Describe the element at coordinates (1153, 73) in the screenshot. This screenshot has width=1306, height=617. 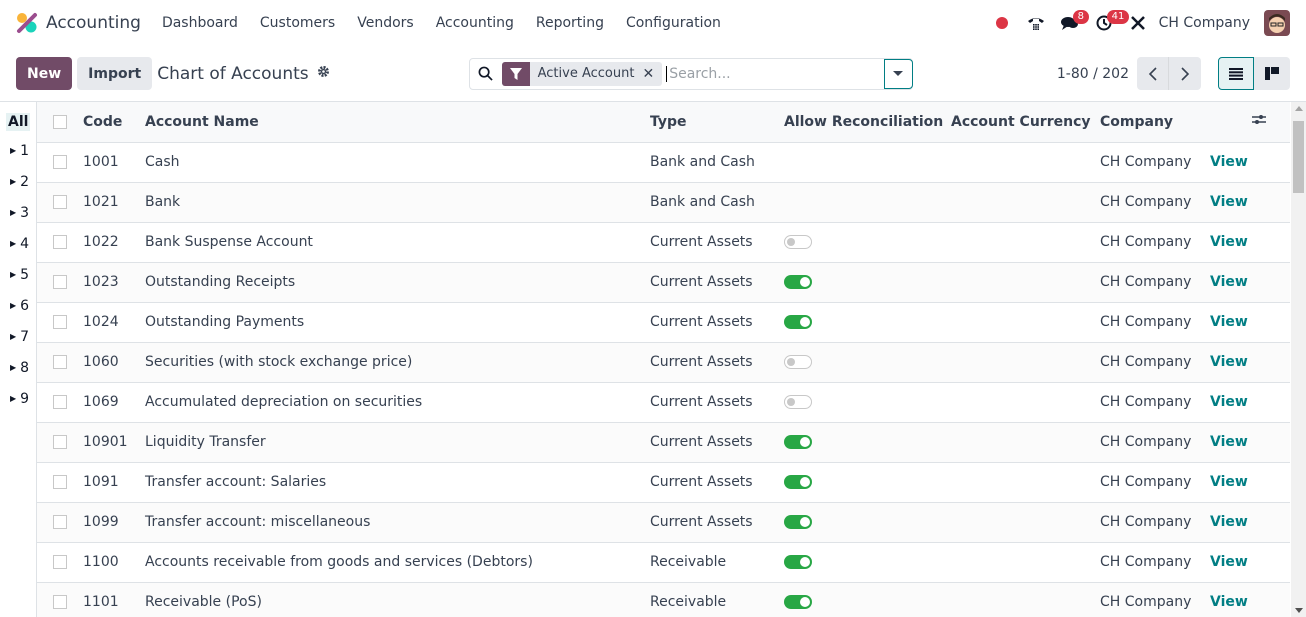
I see `pager-previous-button` at that location.